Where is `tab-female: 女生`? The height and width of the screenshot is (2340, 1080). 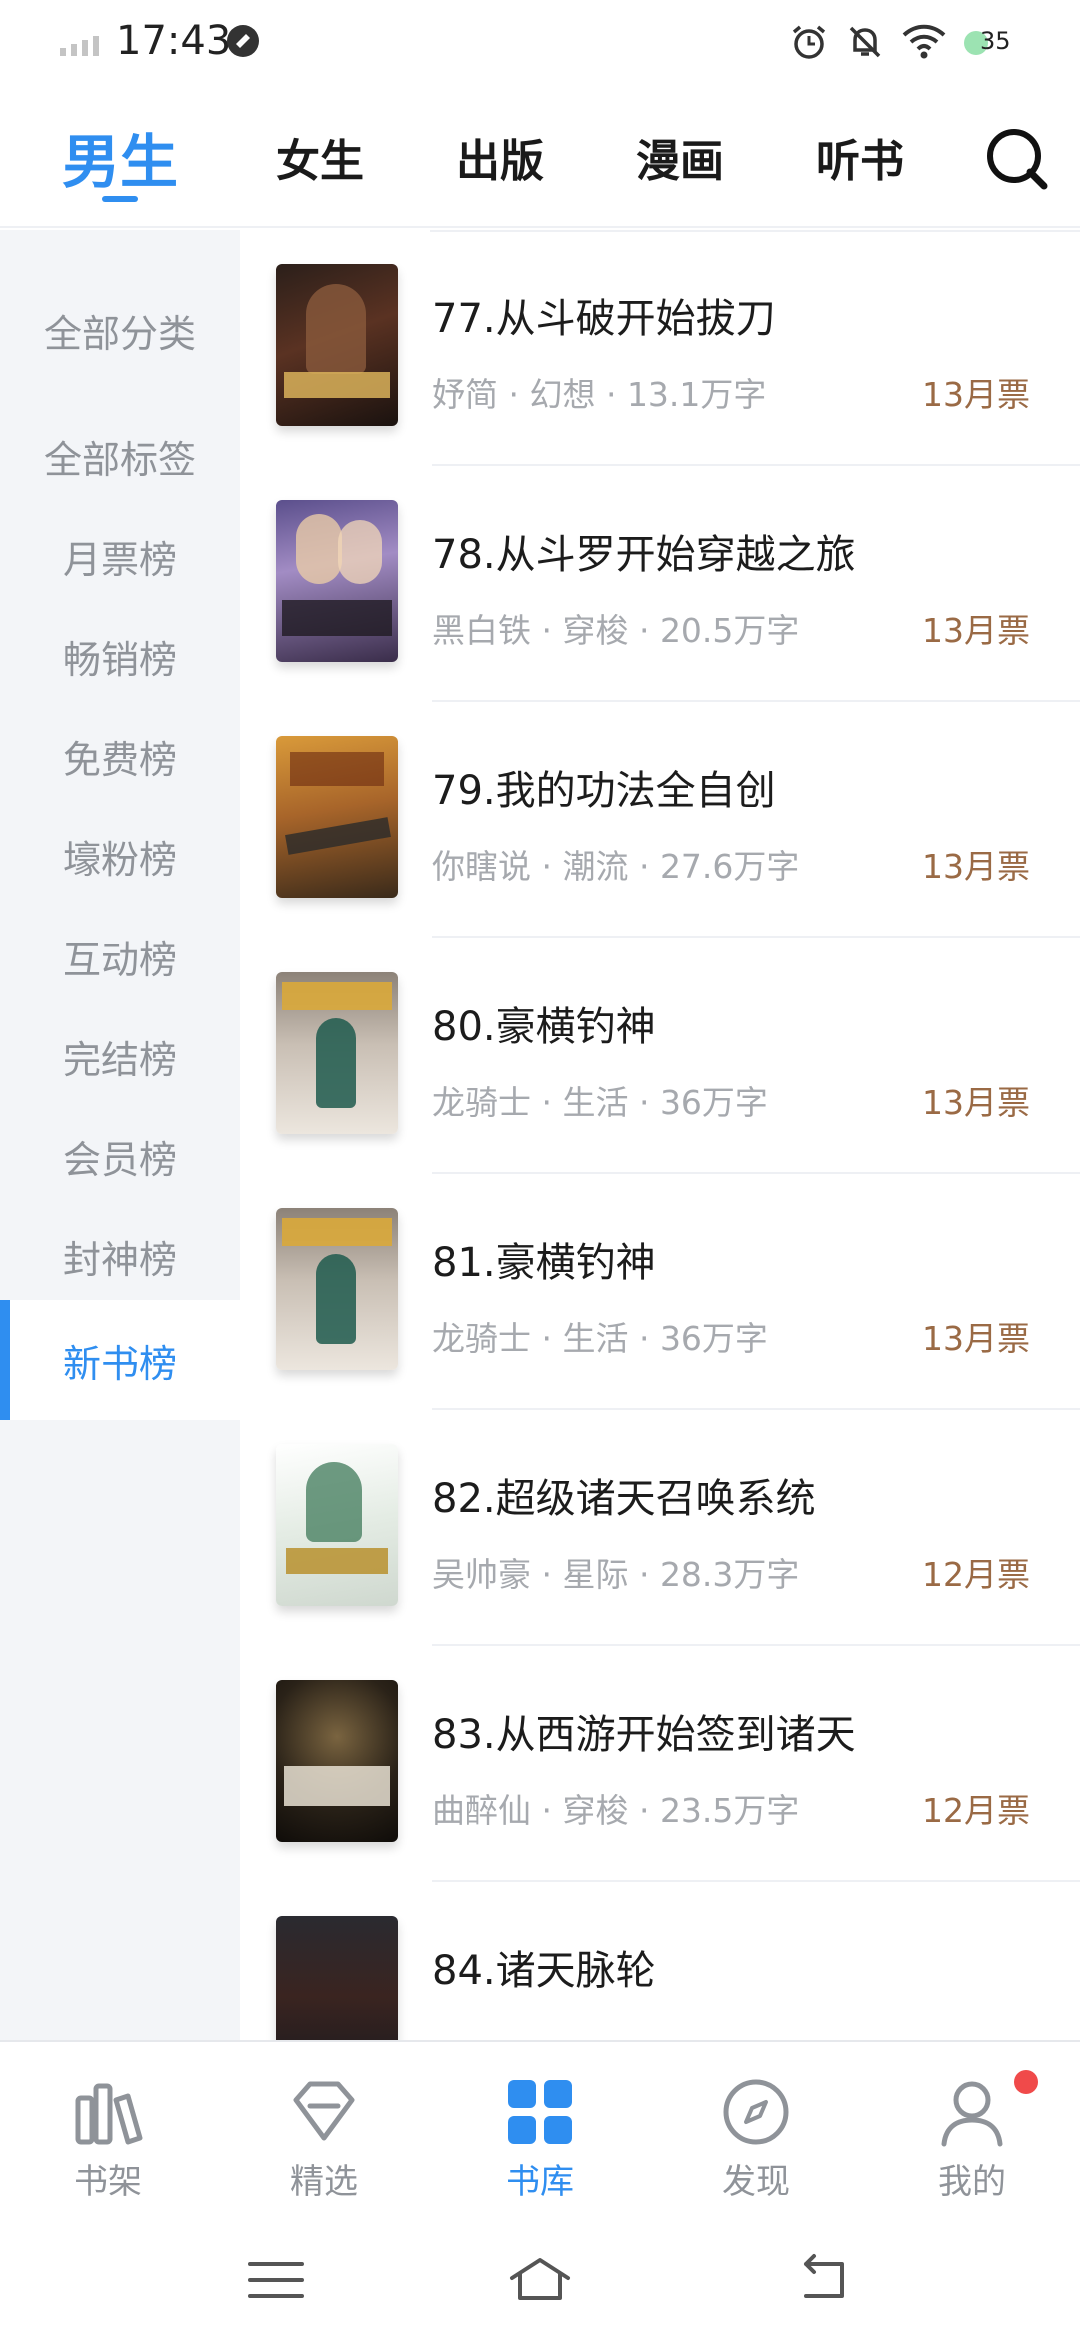
tab-female: 女生 is located at coordinates (320, 157).